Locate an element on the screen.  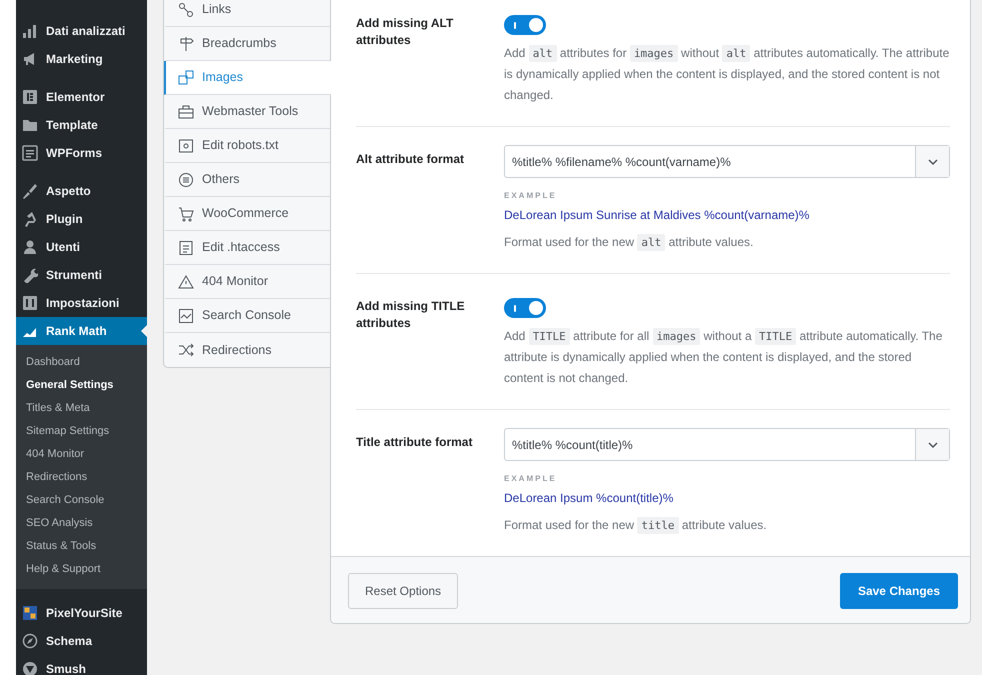
format-select: %title% %count(title)% is located at coordinates (727, 444).